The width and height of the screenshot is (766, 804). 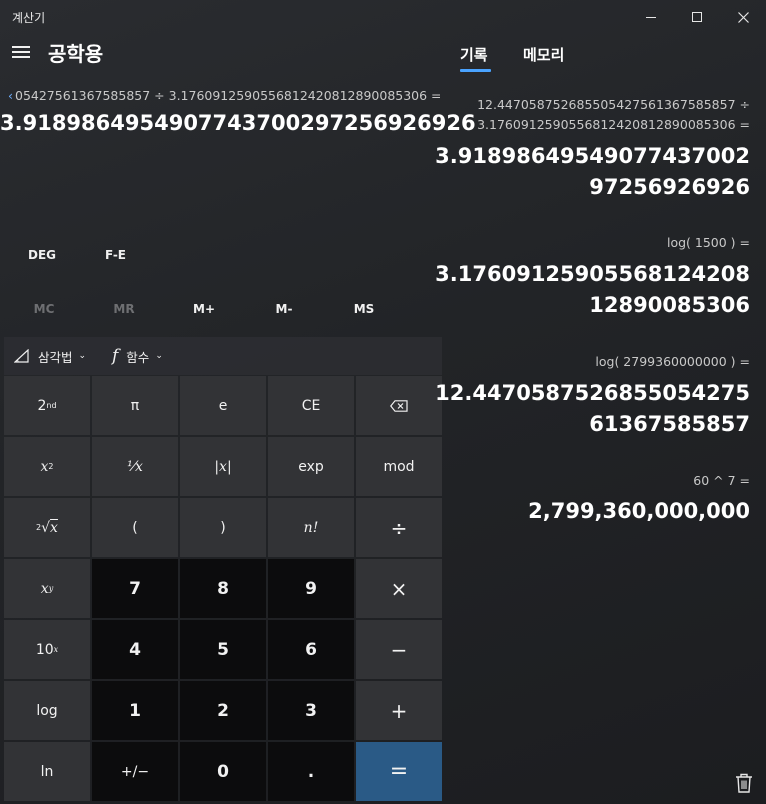 I want to click on digit-2-button: 2, so click(x=223, y=710).